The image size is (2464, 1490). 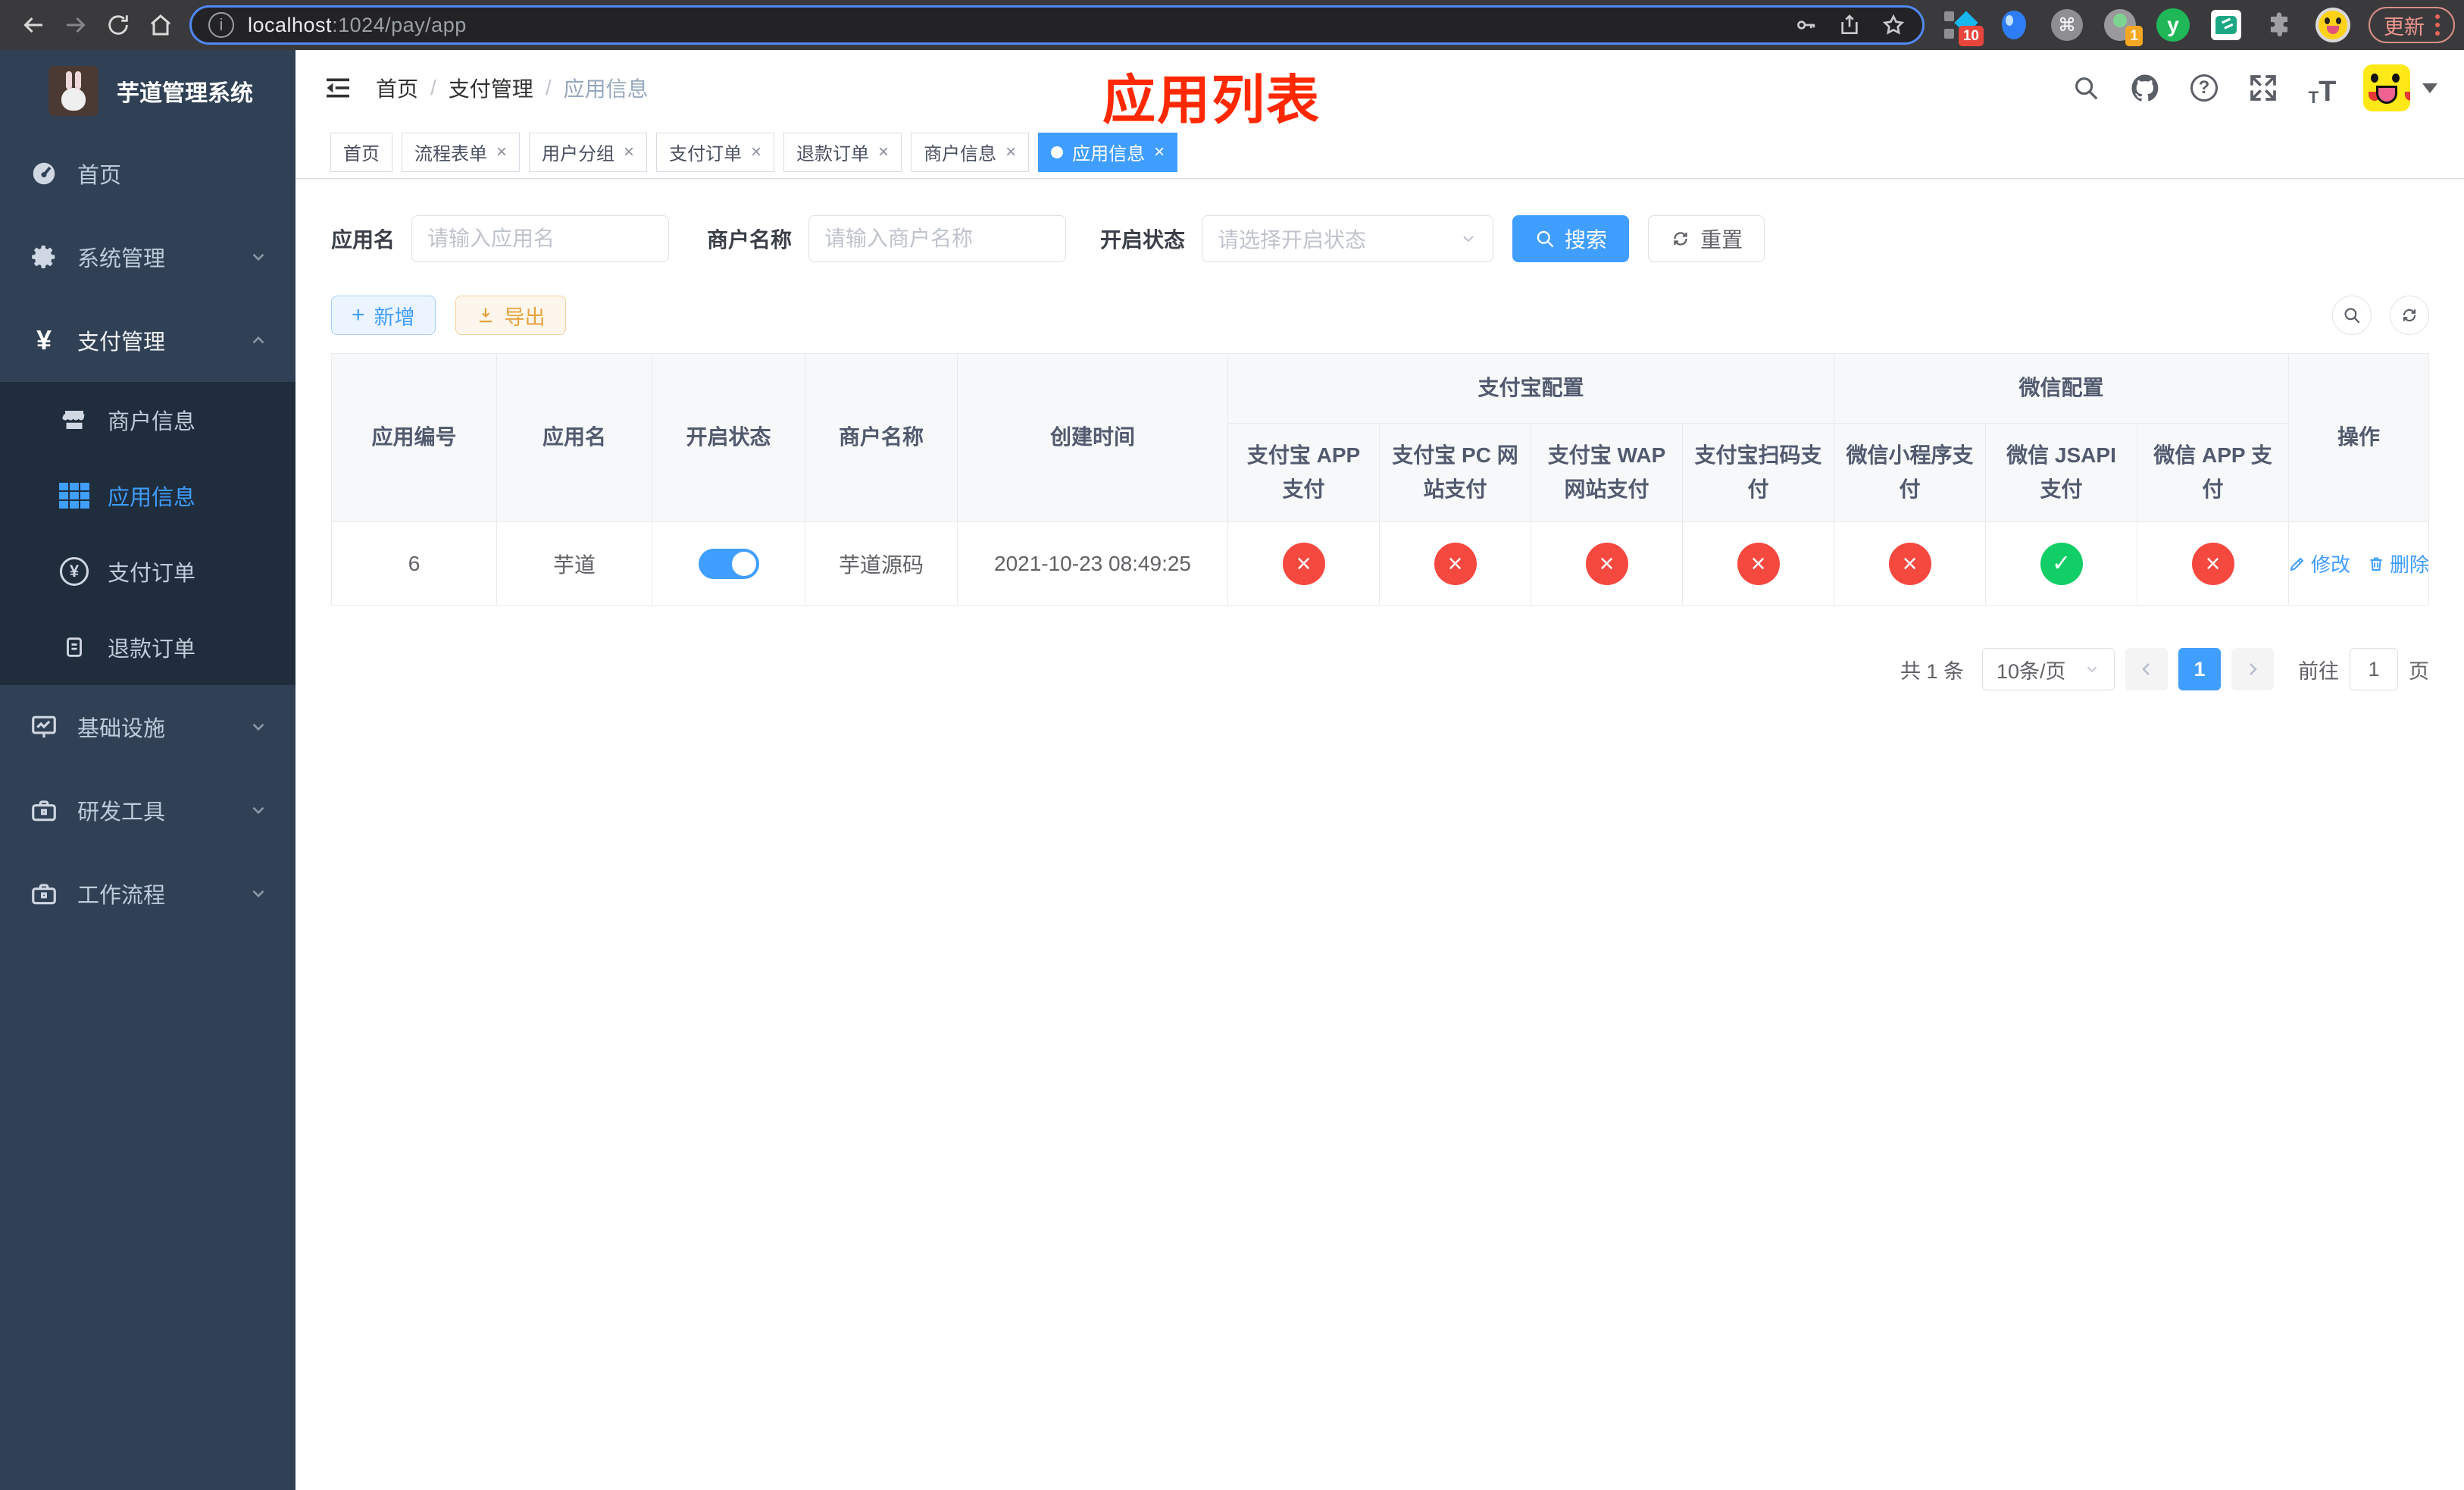 What do you see at coordinates (1468, 239) in the screenshot?
I see `chevron-down-icon` at bounding box center [1468, 239].